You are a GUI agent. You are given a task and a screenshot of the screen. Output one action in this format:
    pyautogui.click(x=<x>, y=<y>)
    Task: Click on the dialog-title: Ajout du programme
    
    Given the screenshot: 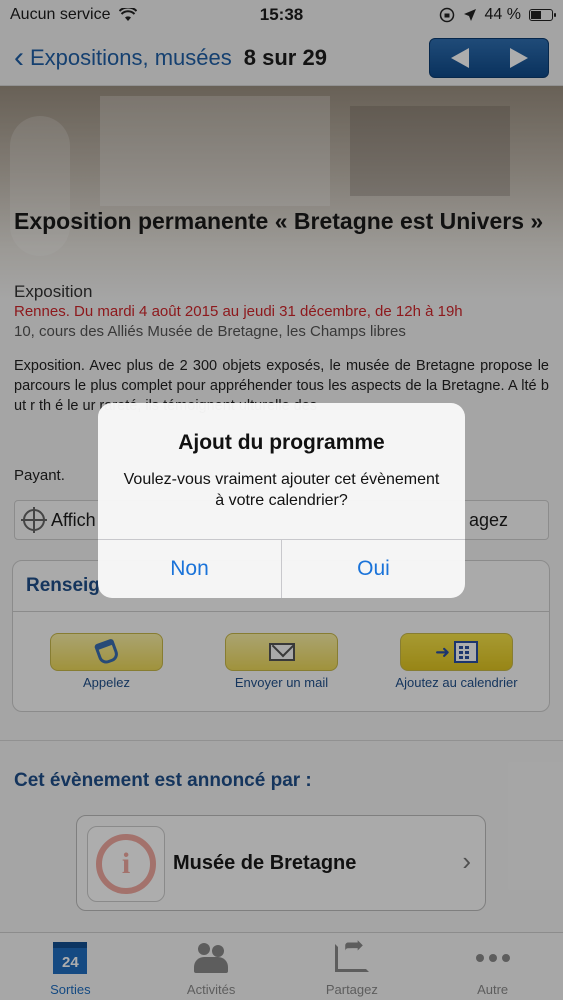 What is the action you would take?
    pyautogui.click(x=281, y=442)
    